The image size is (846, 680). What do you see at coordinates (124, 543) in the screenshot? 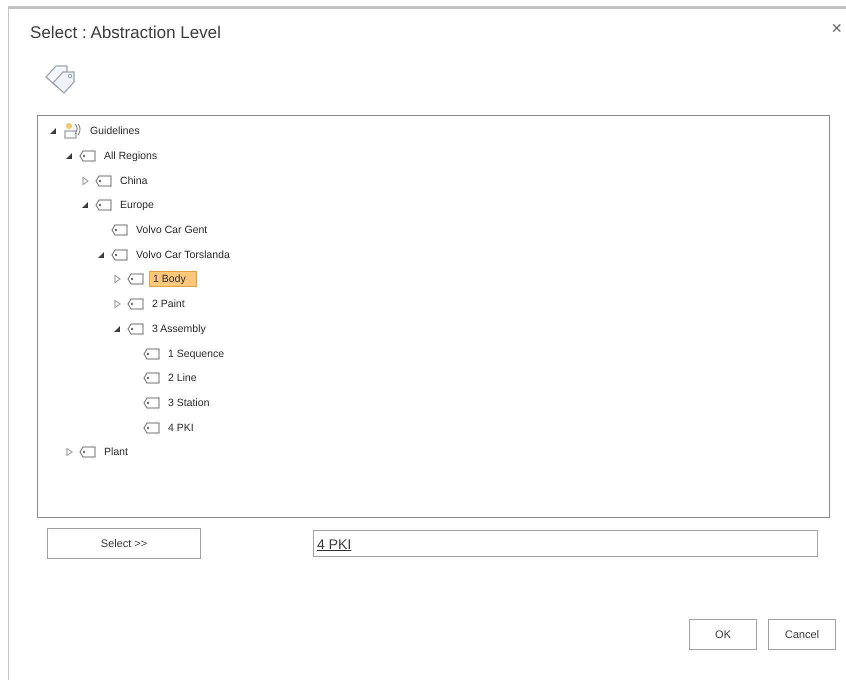
I see `select-button: Select >>` at bounding box center [124, 543].